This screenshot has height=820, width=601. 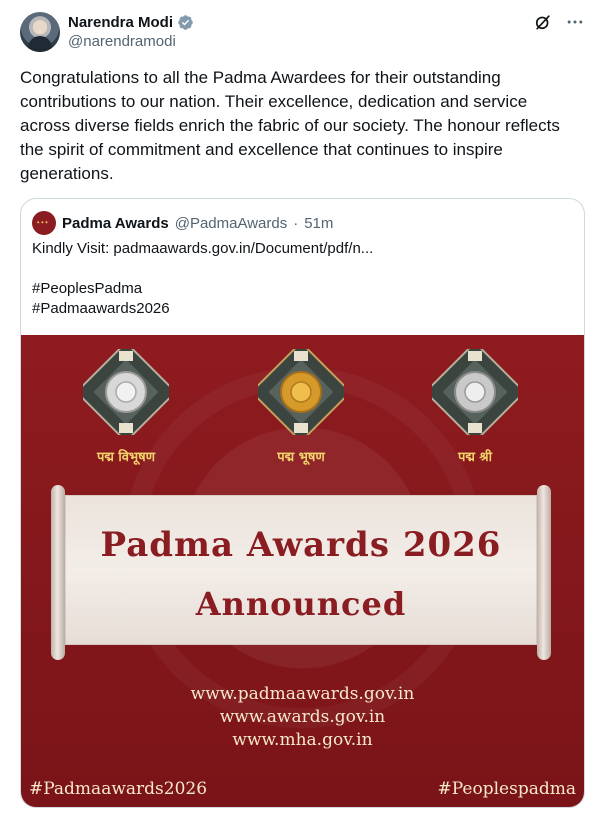 I want to click on poster-url: www.awards.gov.in, so click(x=302, y=717).